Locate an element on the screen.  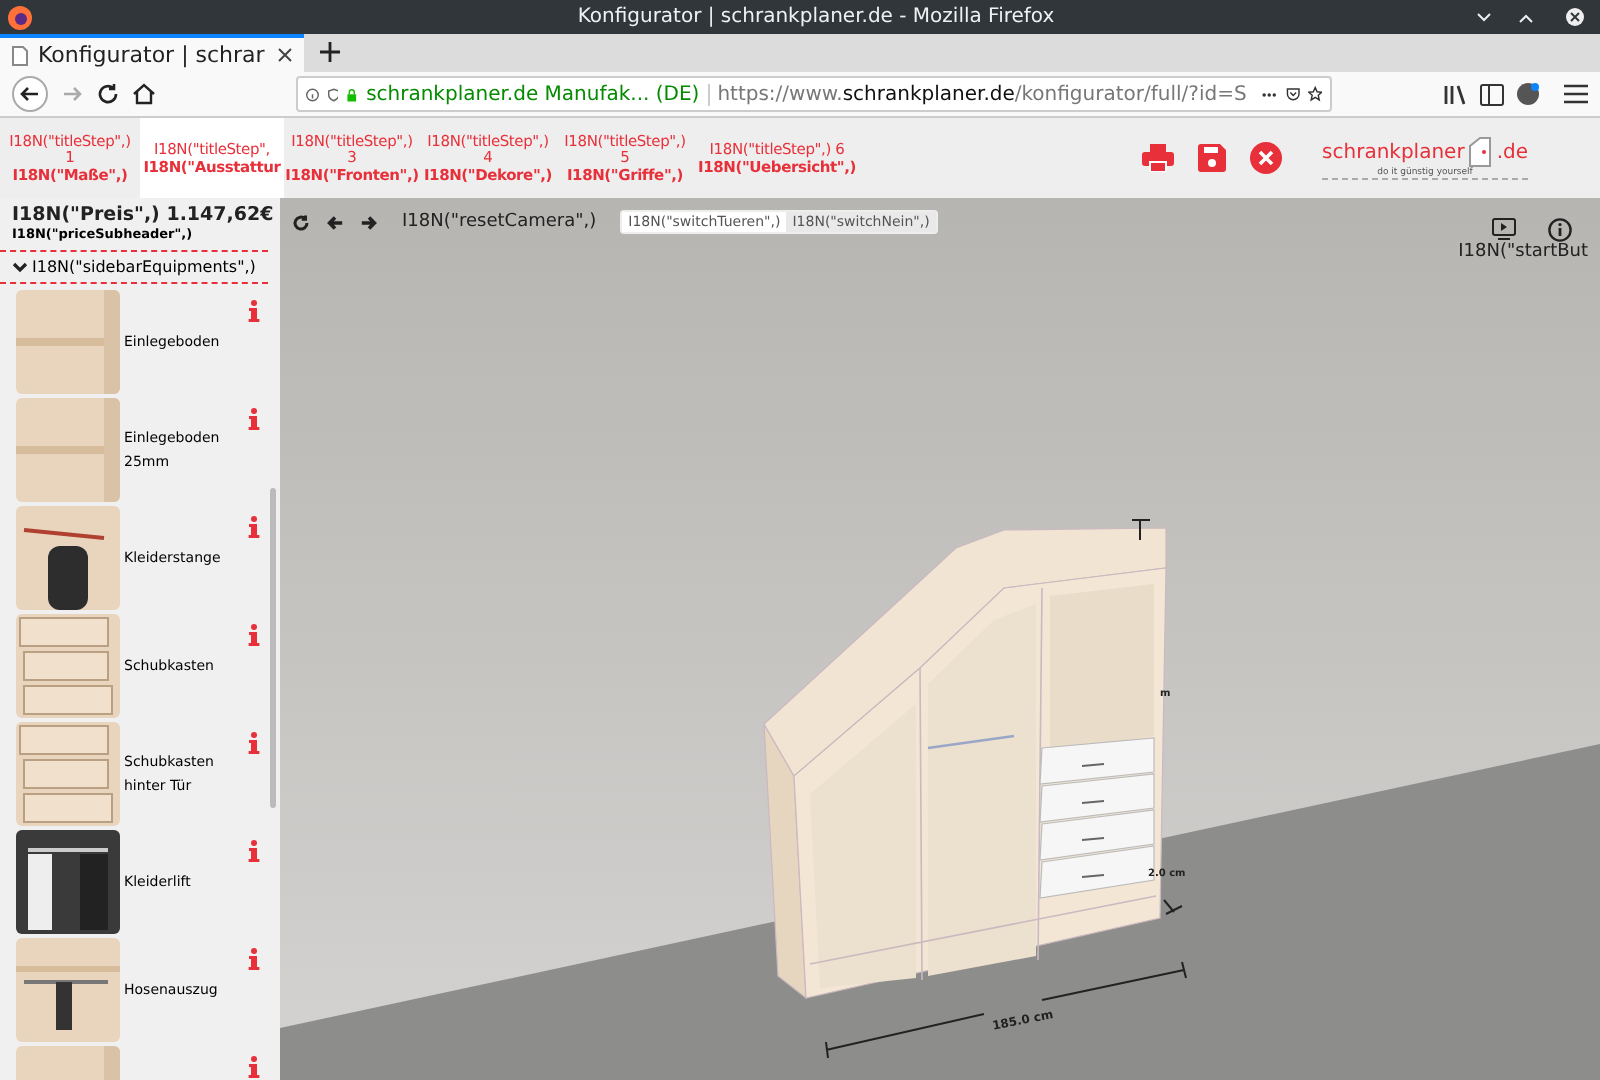
start-button: I18N("startBut is located at coordinates (1523, 252).